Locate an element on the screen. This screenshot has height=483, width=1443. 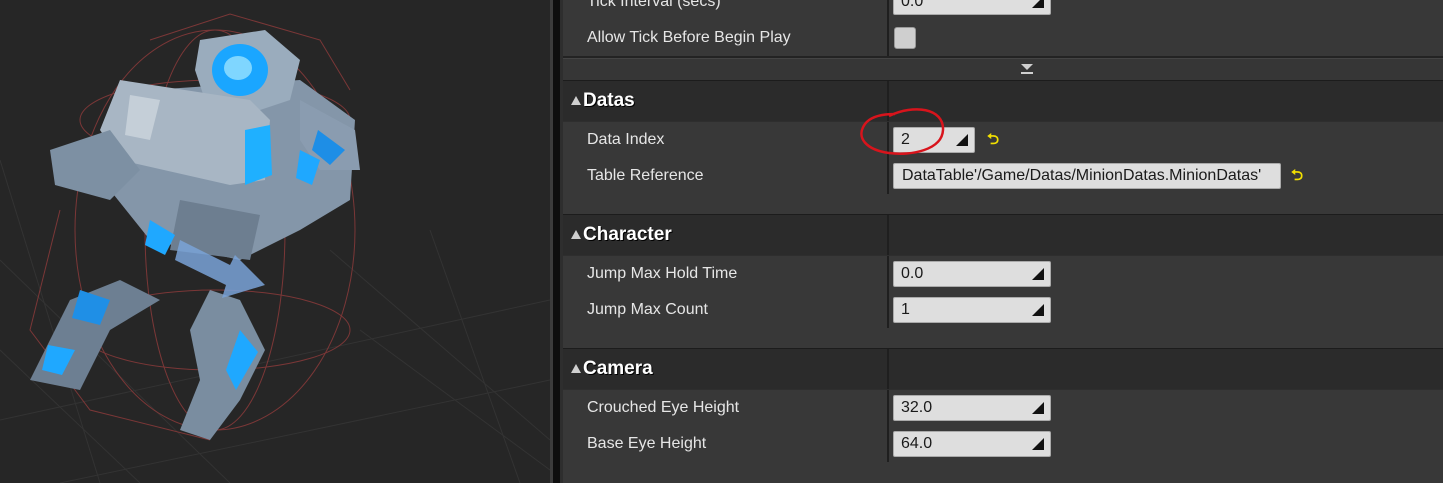
property-label: Jump Max Hold Time is located at coordinates (662, 273).